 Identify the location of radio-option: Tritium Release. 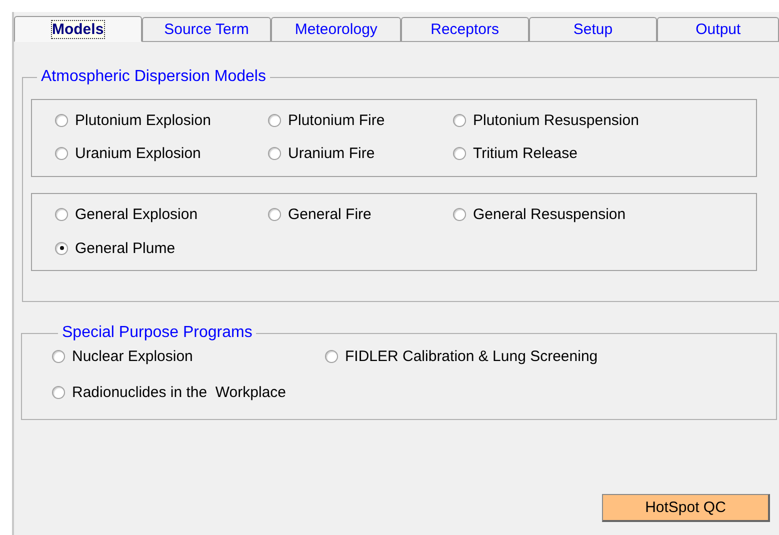
(515, 153).